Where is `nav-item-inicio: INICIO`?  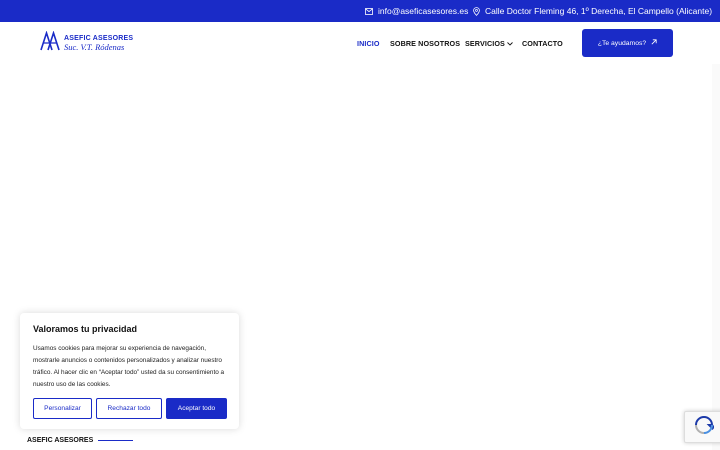
nav-item-inicio: INICIO is located at coordinates (368, 43).